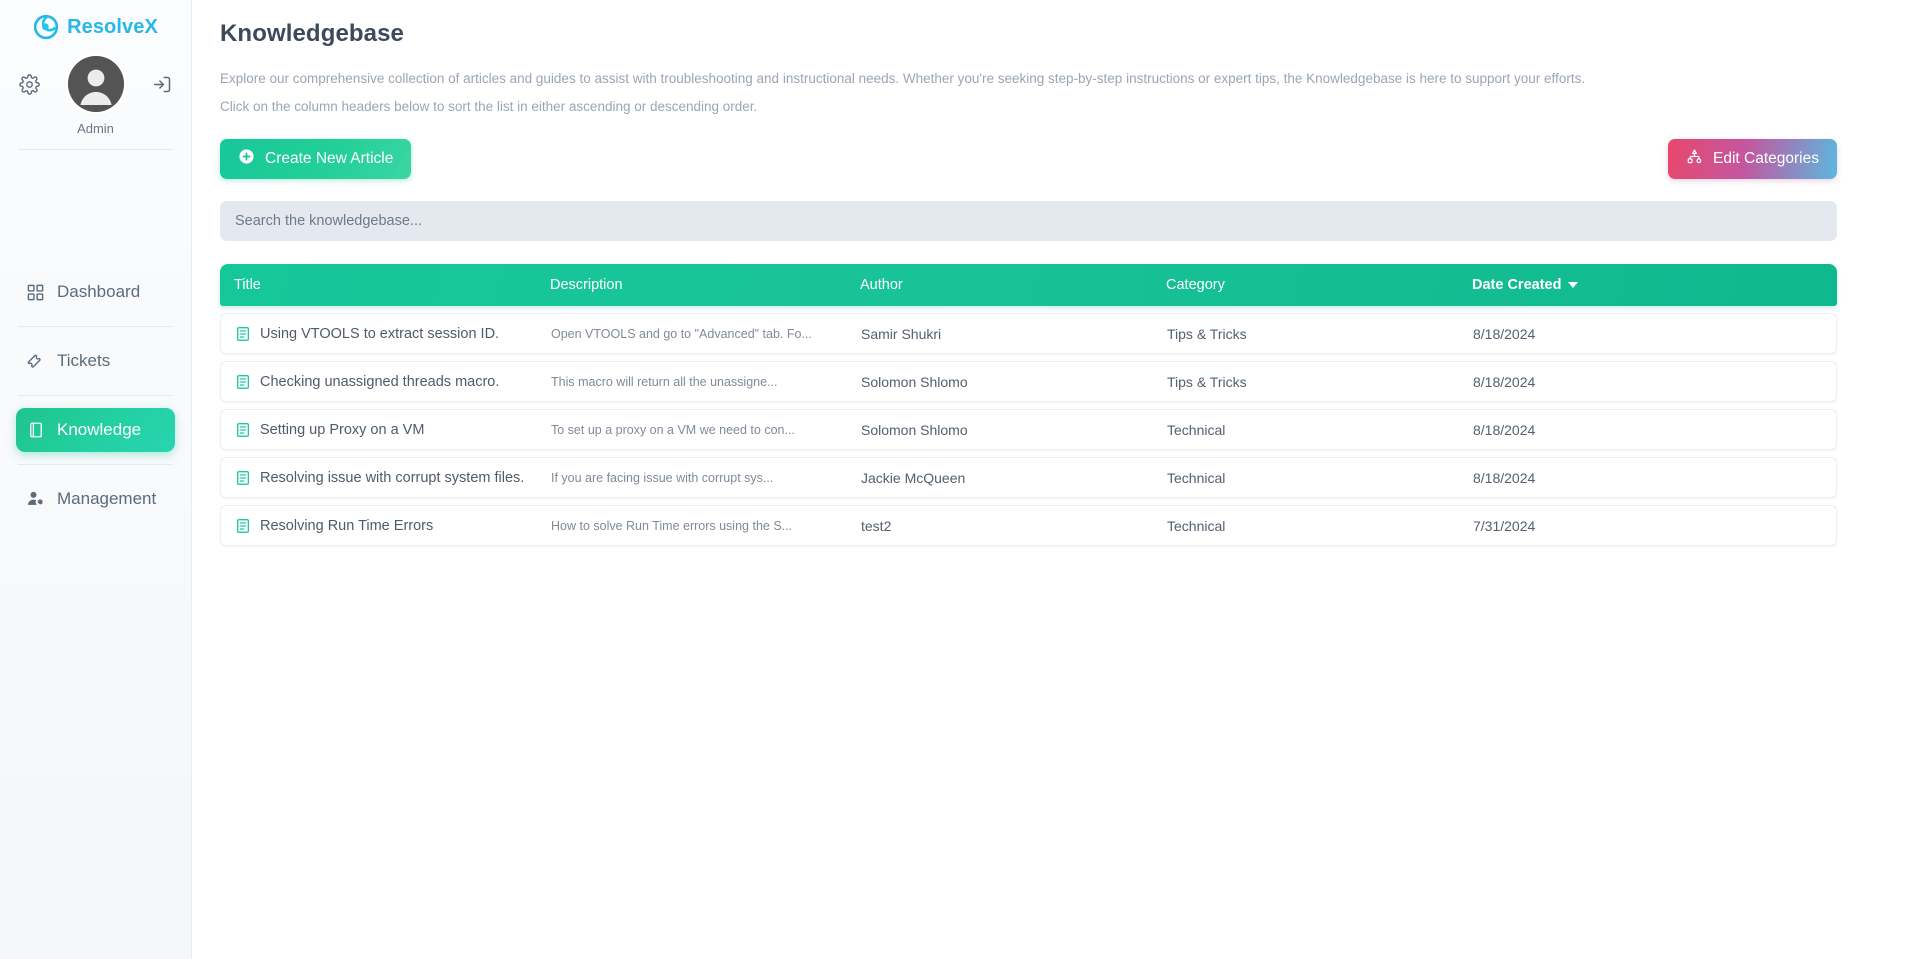 The height and width of the screenshot is (959, 1919). I want to click on article-title: Checking unassigned threads macro., so click(380, 381).